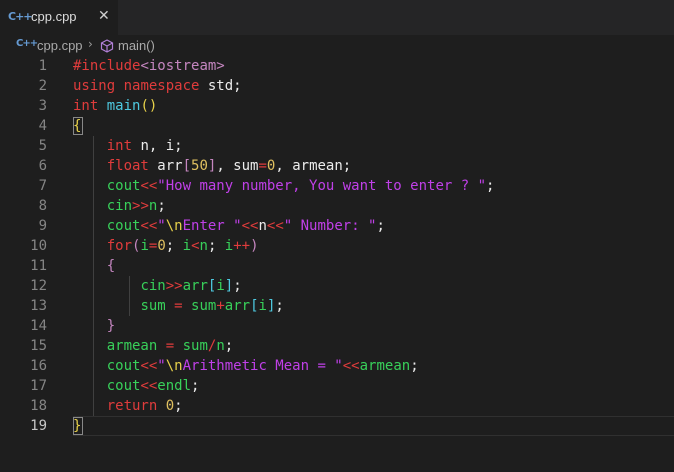  What do you see at coordinates (242, 246) in the screenshot?
I see `code-token: ++` at bounding box center [242, 246].